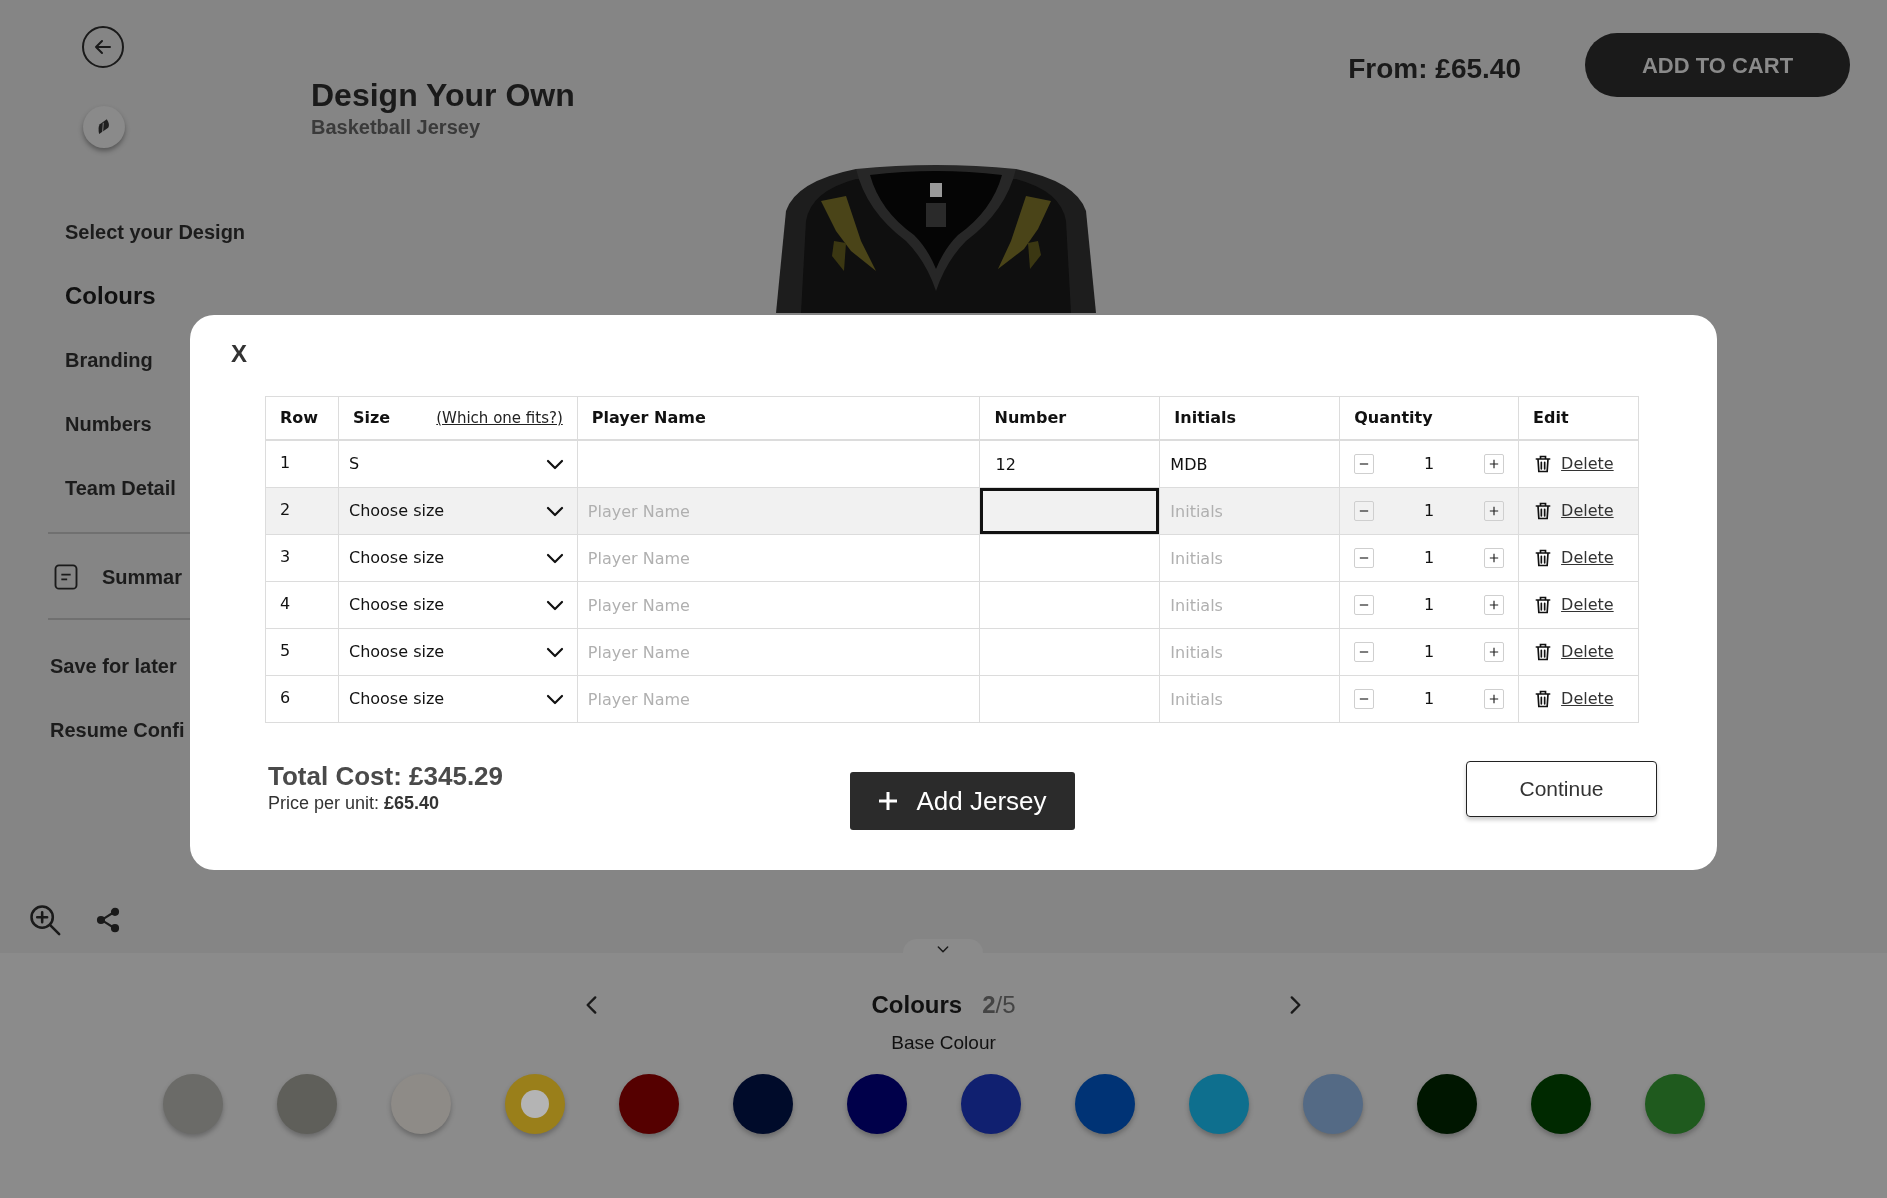 This screenshot has width=1887, height=1198. What do you see at coordinates (142, 577) in the screenshot?
I see `summary-link: Summar` at bounding box center [142, 577].